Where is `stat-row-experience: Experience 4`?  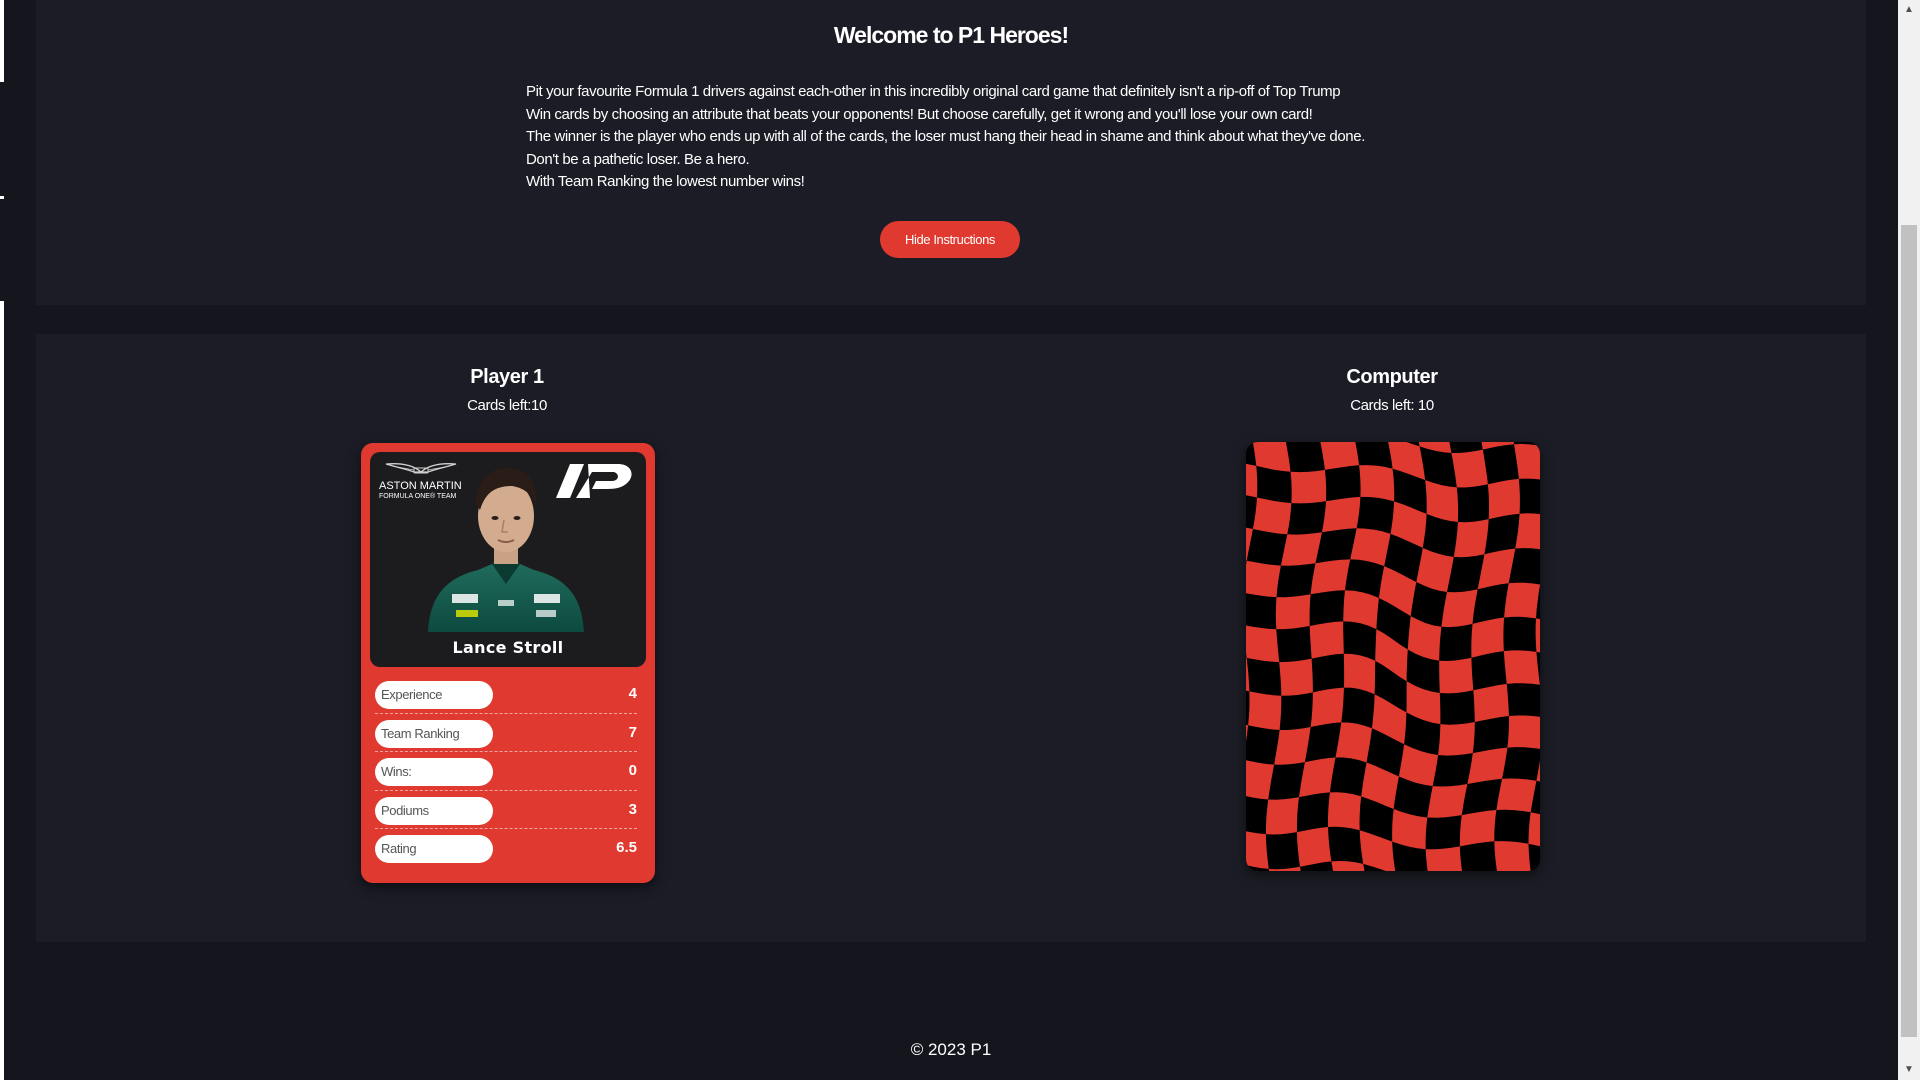 stat-row-experience: Experience 4 is located at coordinates (506, 694).